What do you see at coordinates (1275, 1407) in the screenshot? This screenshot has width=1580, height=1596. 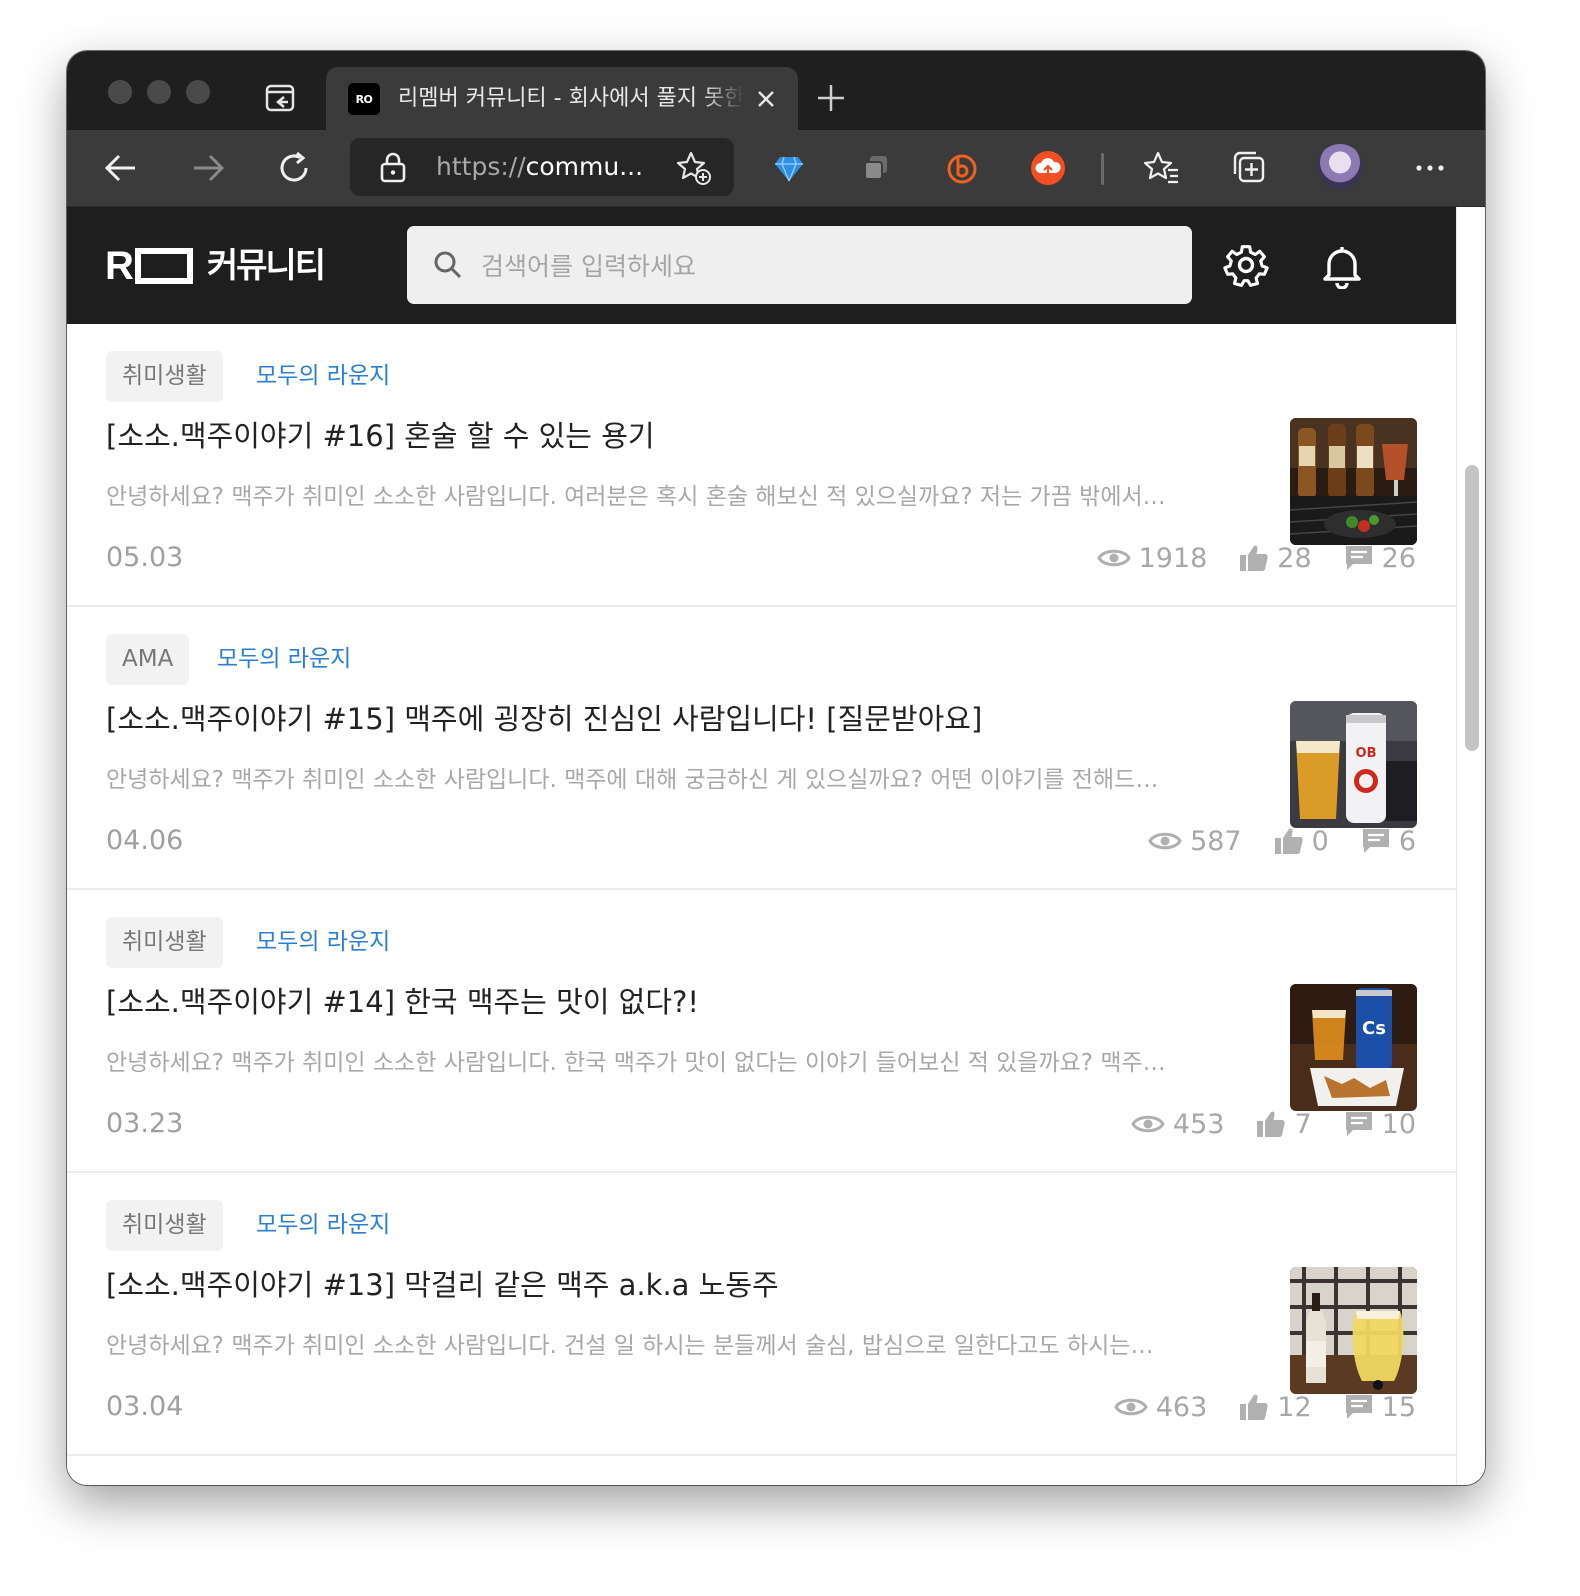 I see `like-count: 12` at bounding box center [1275, 1407].